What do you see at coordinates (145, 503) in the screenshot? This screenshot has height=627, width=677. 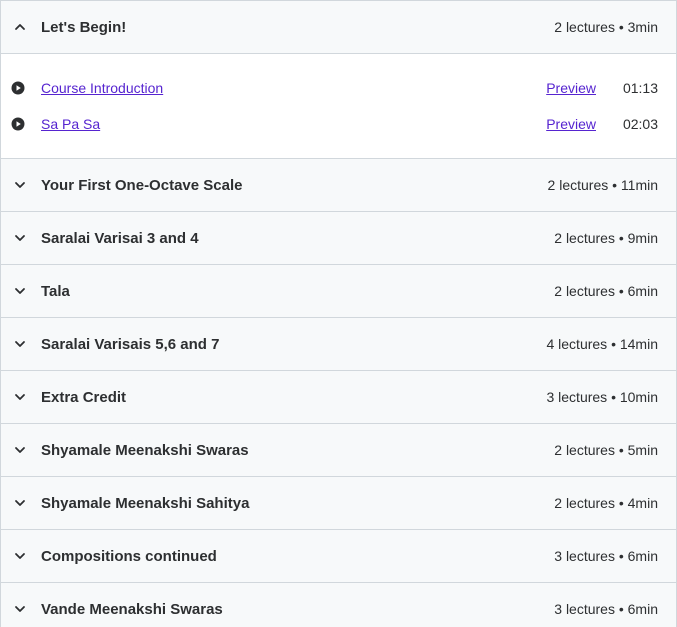 I see `section-title: Shyamale Meenakshi Sahitya` at bounding box center [145, 503].